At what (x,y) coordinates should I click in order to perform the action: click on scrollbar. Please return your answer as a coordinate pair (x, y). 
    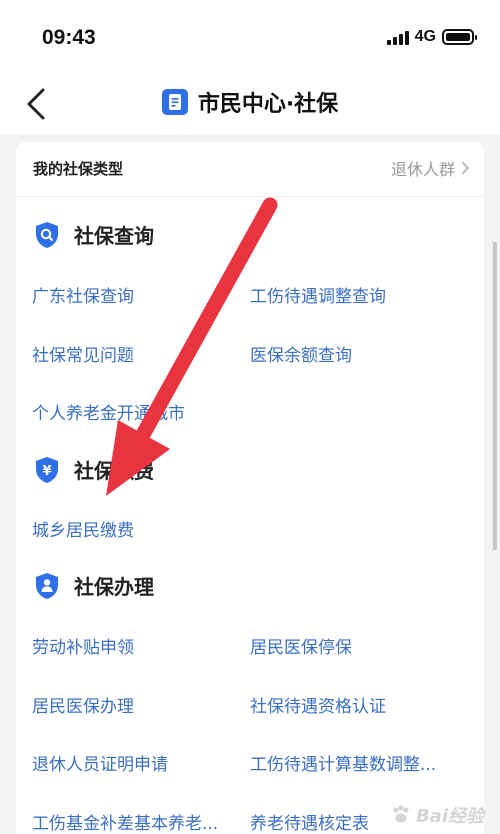
    Looking at the image, I should click on (495, 396).